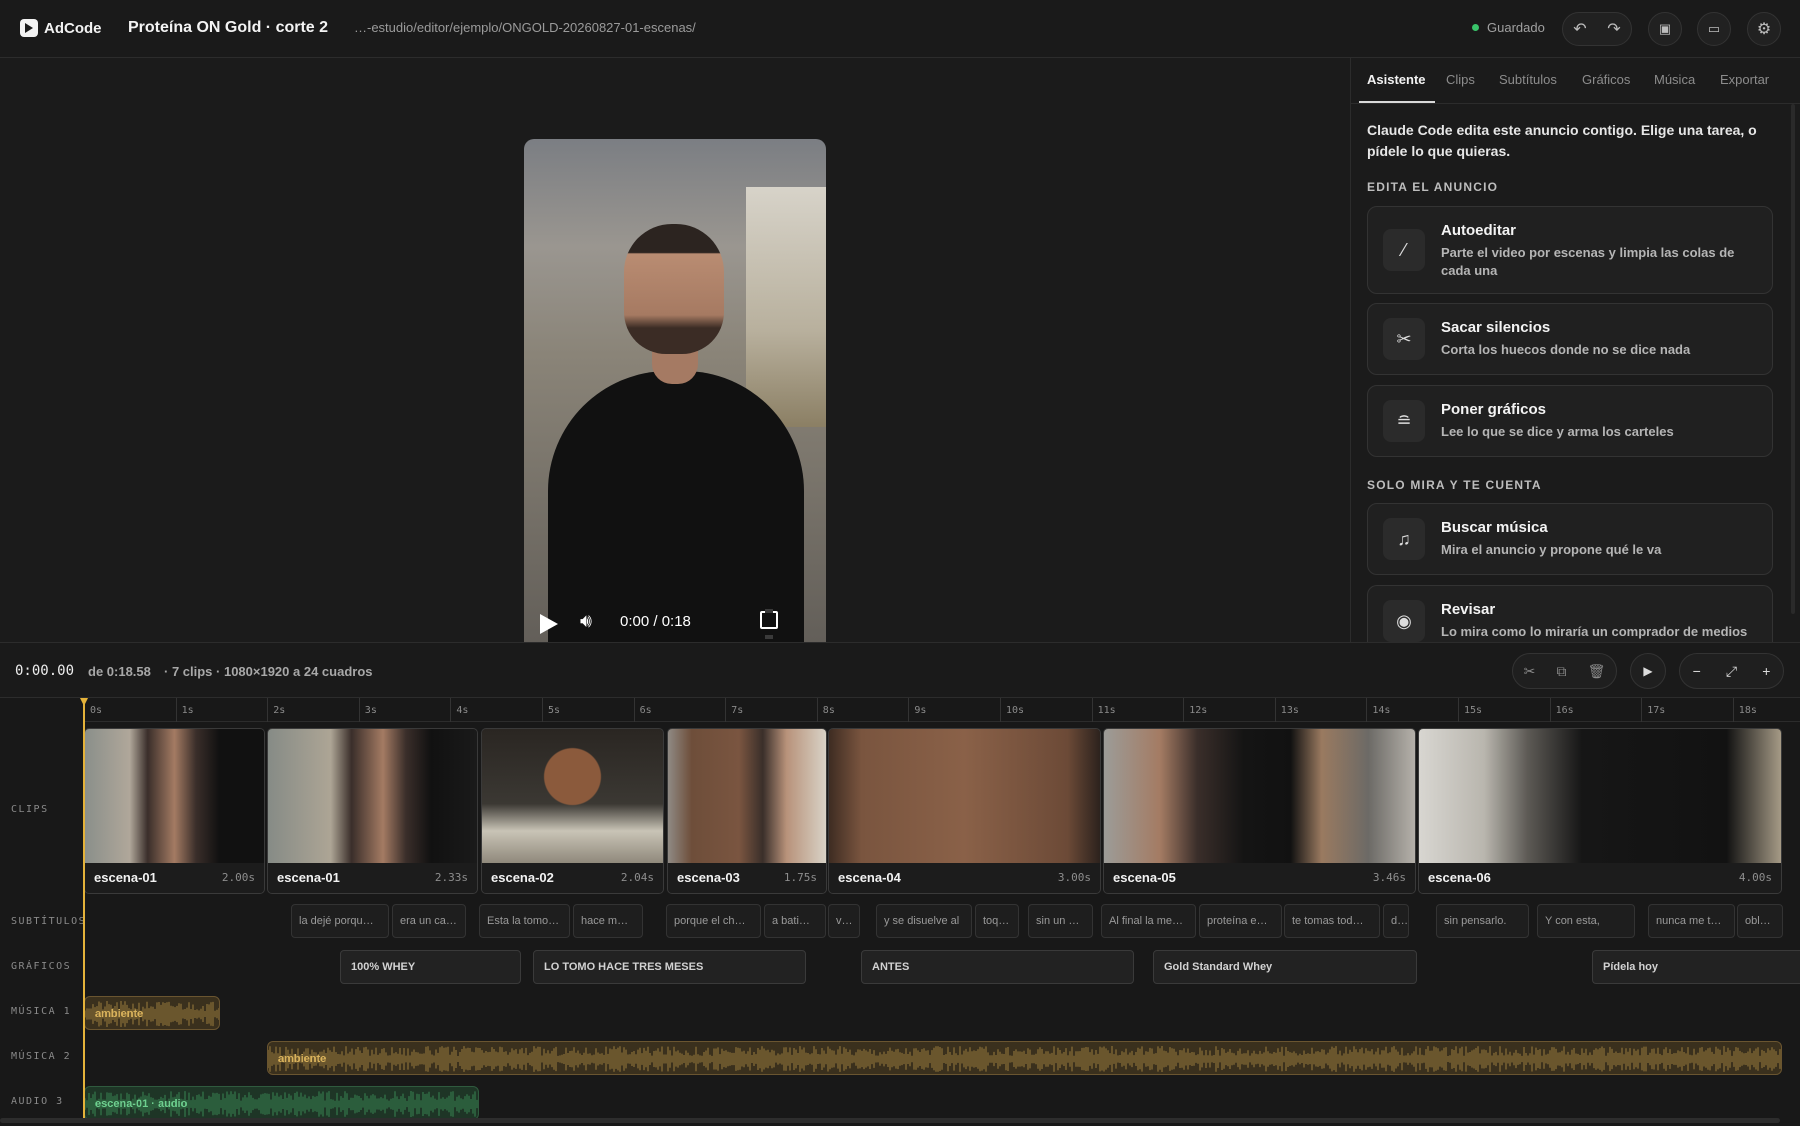 The width and height of the screenshot is (1800, 1126). I want to click on task-title: Buscar música, so click(1494, 527).